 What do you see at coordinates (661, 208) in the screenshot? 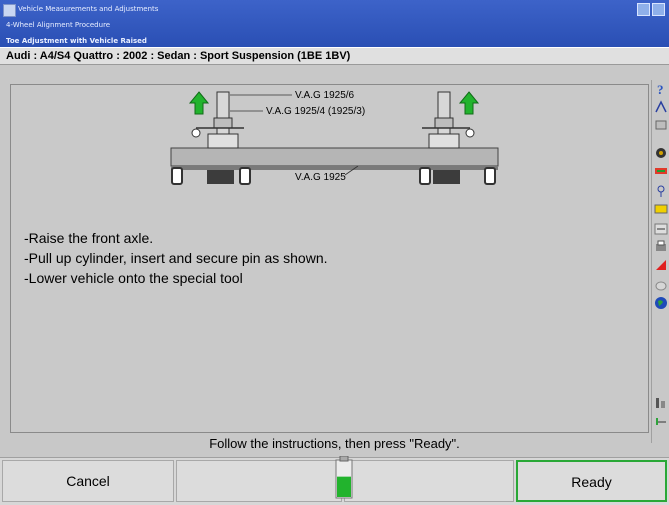
I see `toolbar-icon` at bounding box center [661, 208].